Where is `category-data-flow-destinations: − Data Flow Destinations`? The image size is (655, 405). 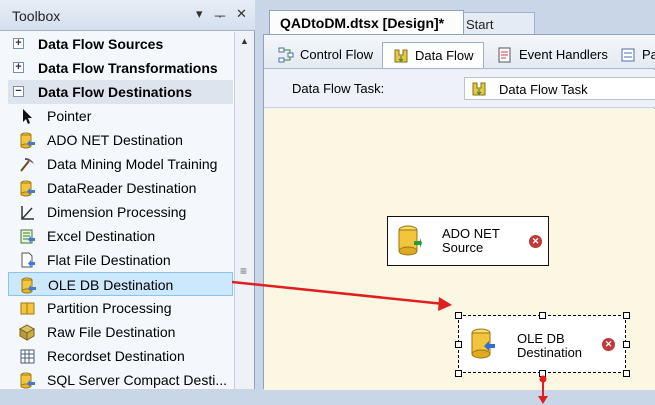
category-data-flow-destinations: − Data Flow Destinations is located at coordinates (120, 92).